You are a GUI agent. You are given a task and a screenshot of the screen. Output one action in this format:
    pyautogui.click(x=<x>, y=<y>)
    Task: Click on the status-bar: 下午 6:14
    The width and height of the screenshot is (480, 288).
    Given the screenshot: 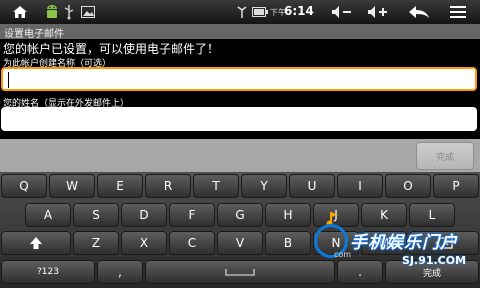 What is the action you would take?
    pyautogui.click(x=240, y=12)
    